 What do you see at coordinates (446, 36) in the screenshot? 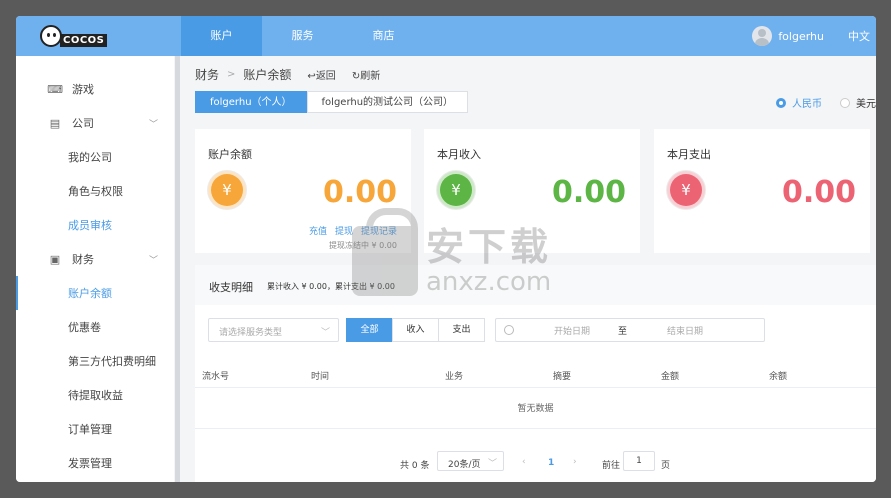
I see `top-bar: COCOS 账户 服务 商店 folgerhu 中文` at bounding box center [446, 36].